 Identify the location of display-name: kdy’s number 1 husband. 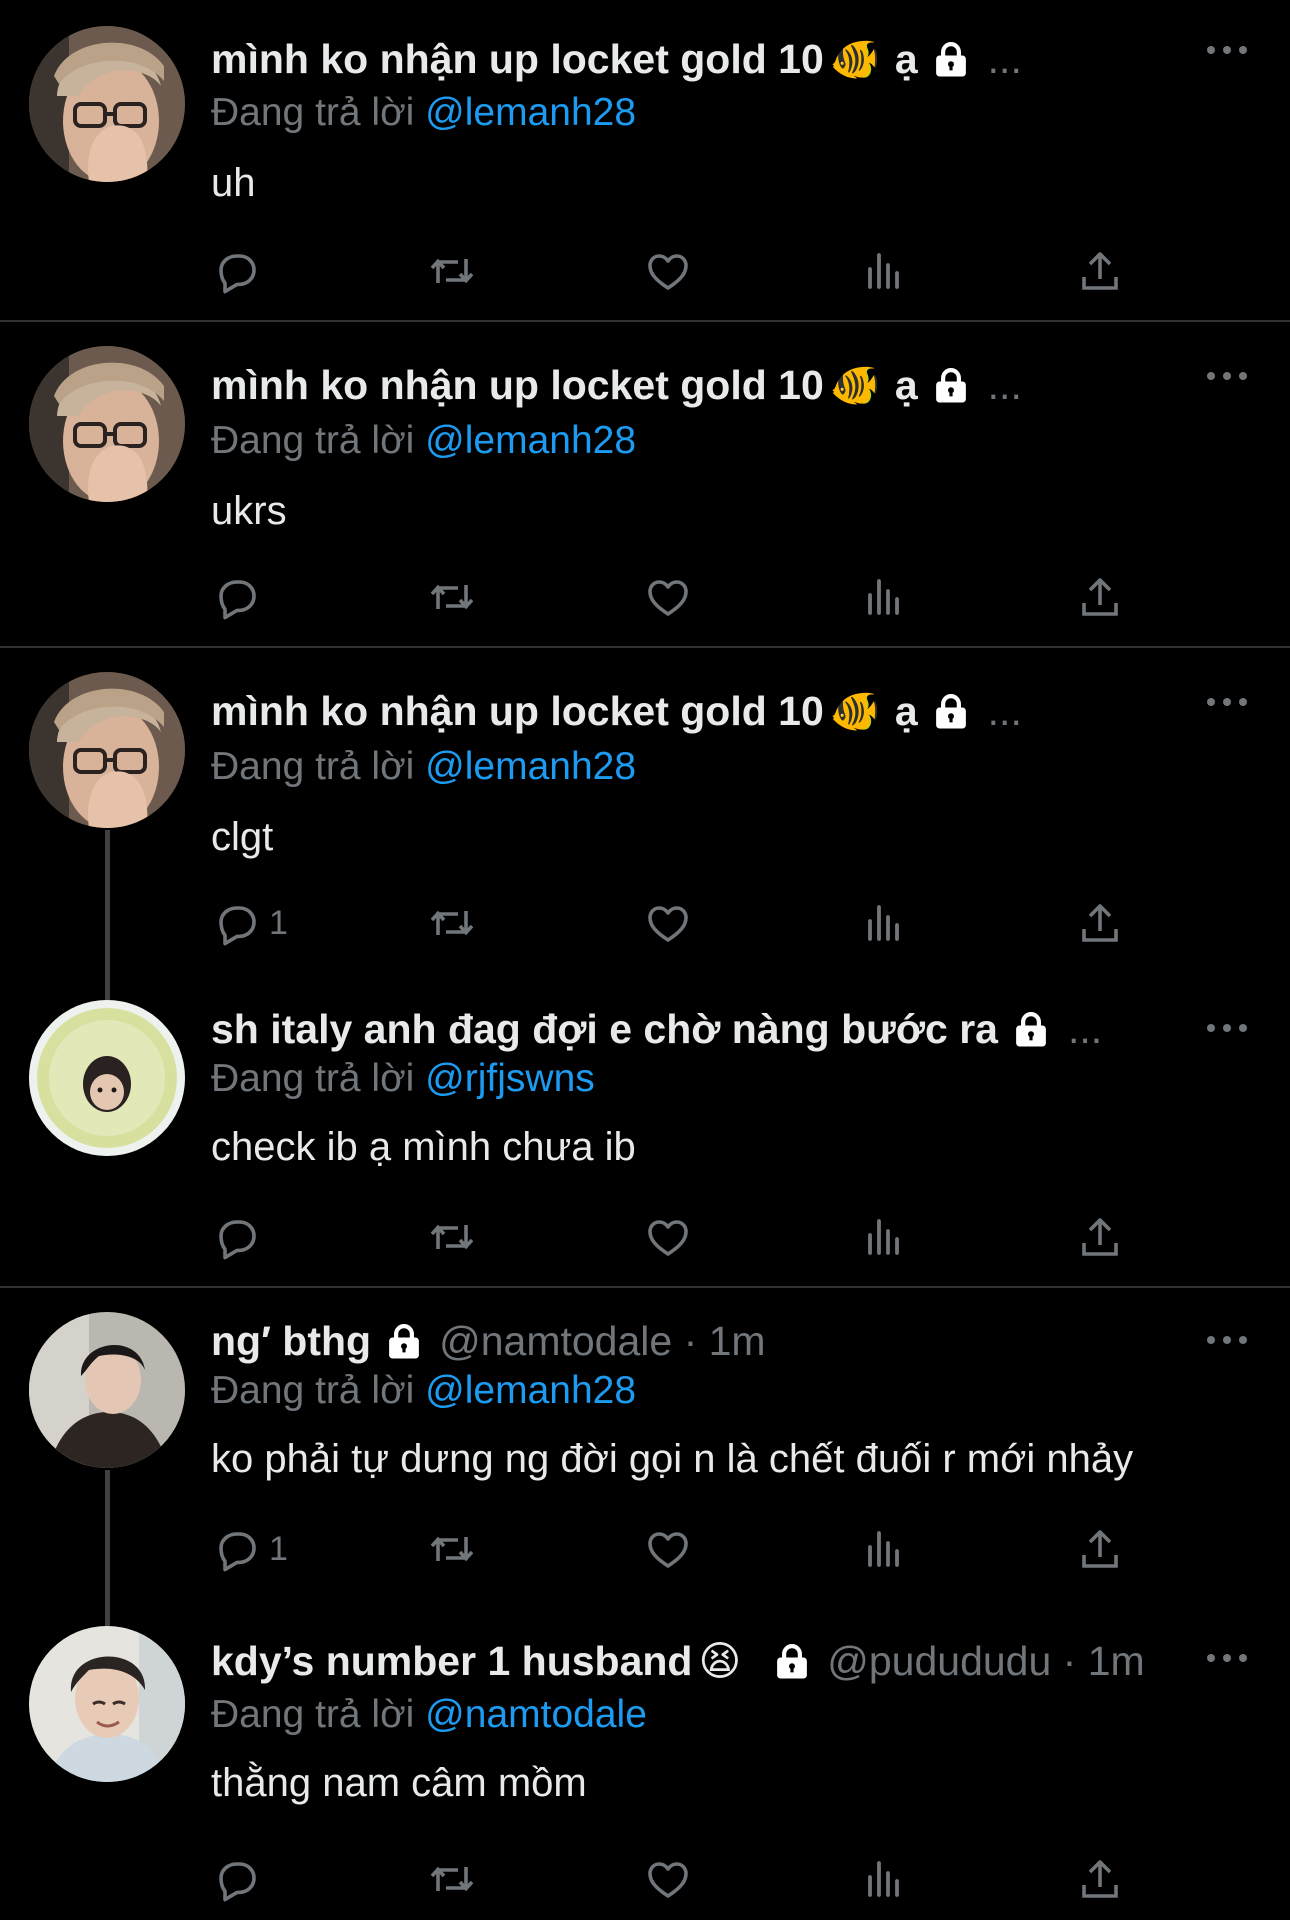
(451, 1661).